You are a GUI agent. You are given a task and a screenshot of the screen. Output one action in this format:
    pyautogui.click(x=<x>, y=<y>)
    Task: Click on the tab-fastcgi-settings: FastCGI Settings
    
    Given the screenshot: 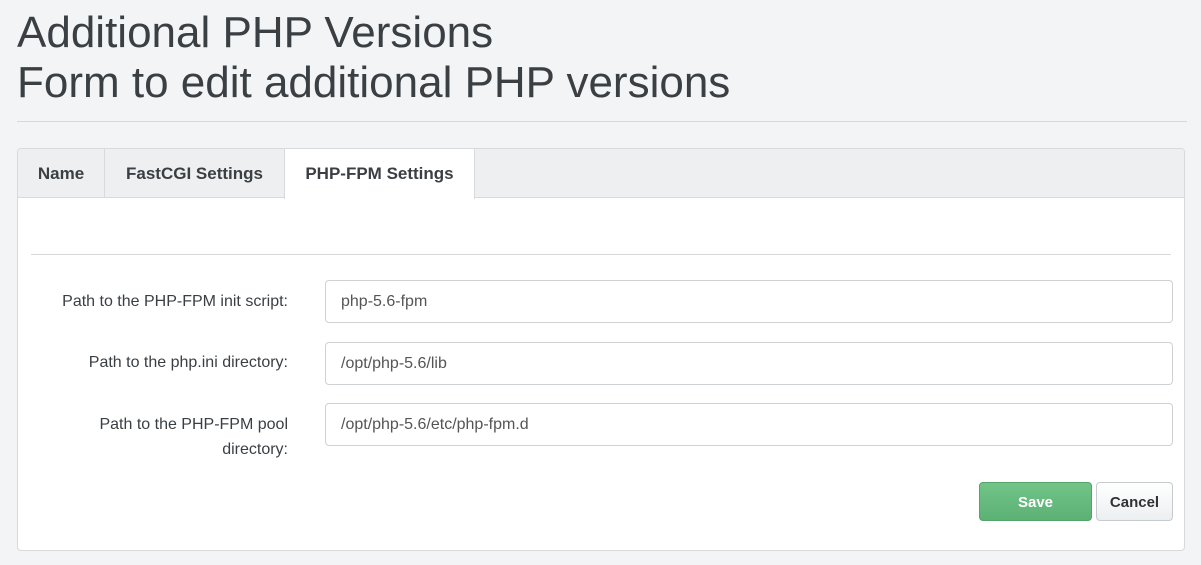 What is the action you would take?
    pyautogui.click(x=195, y=173)
    